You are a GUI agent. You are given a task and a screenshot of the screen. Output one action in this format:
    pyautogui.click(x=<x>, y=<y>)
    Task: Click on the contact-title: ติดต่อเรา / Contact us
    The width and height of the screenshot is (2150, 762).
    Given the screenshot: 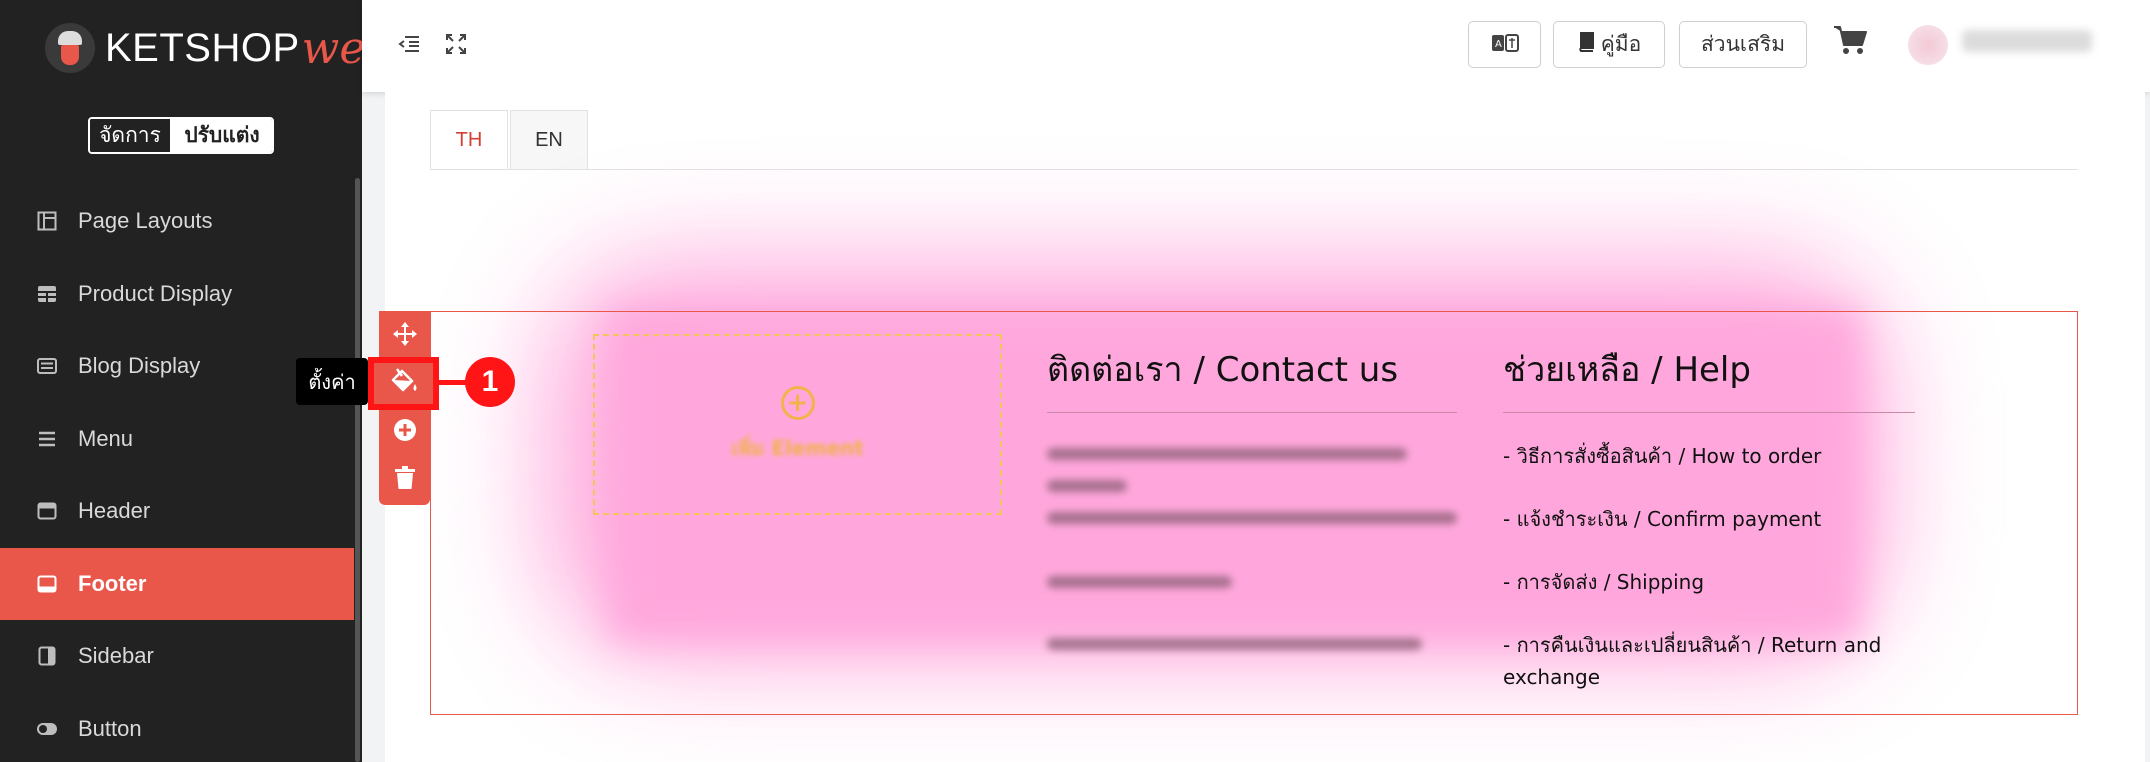 What is the action you would take?
    pyautogui.click(x=1223, y=370)
    